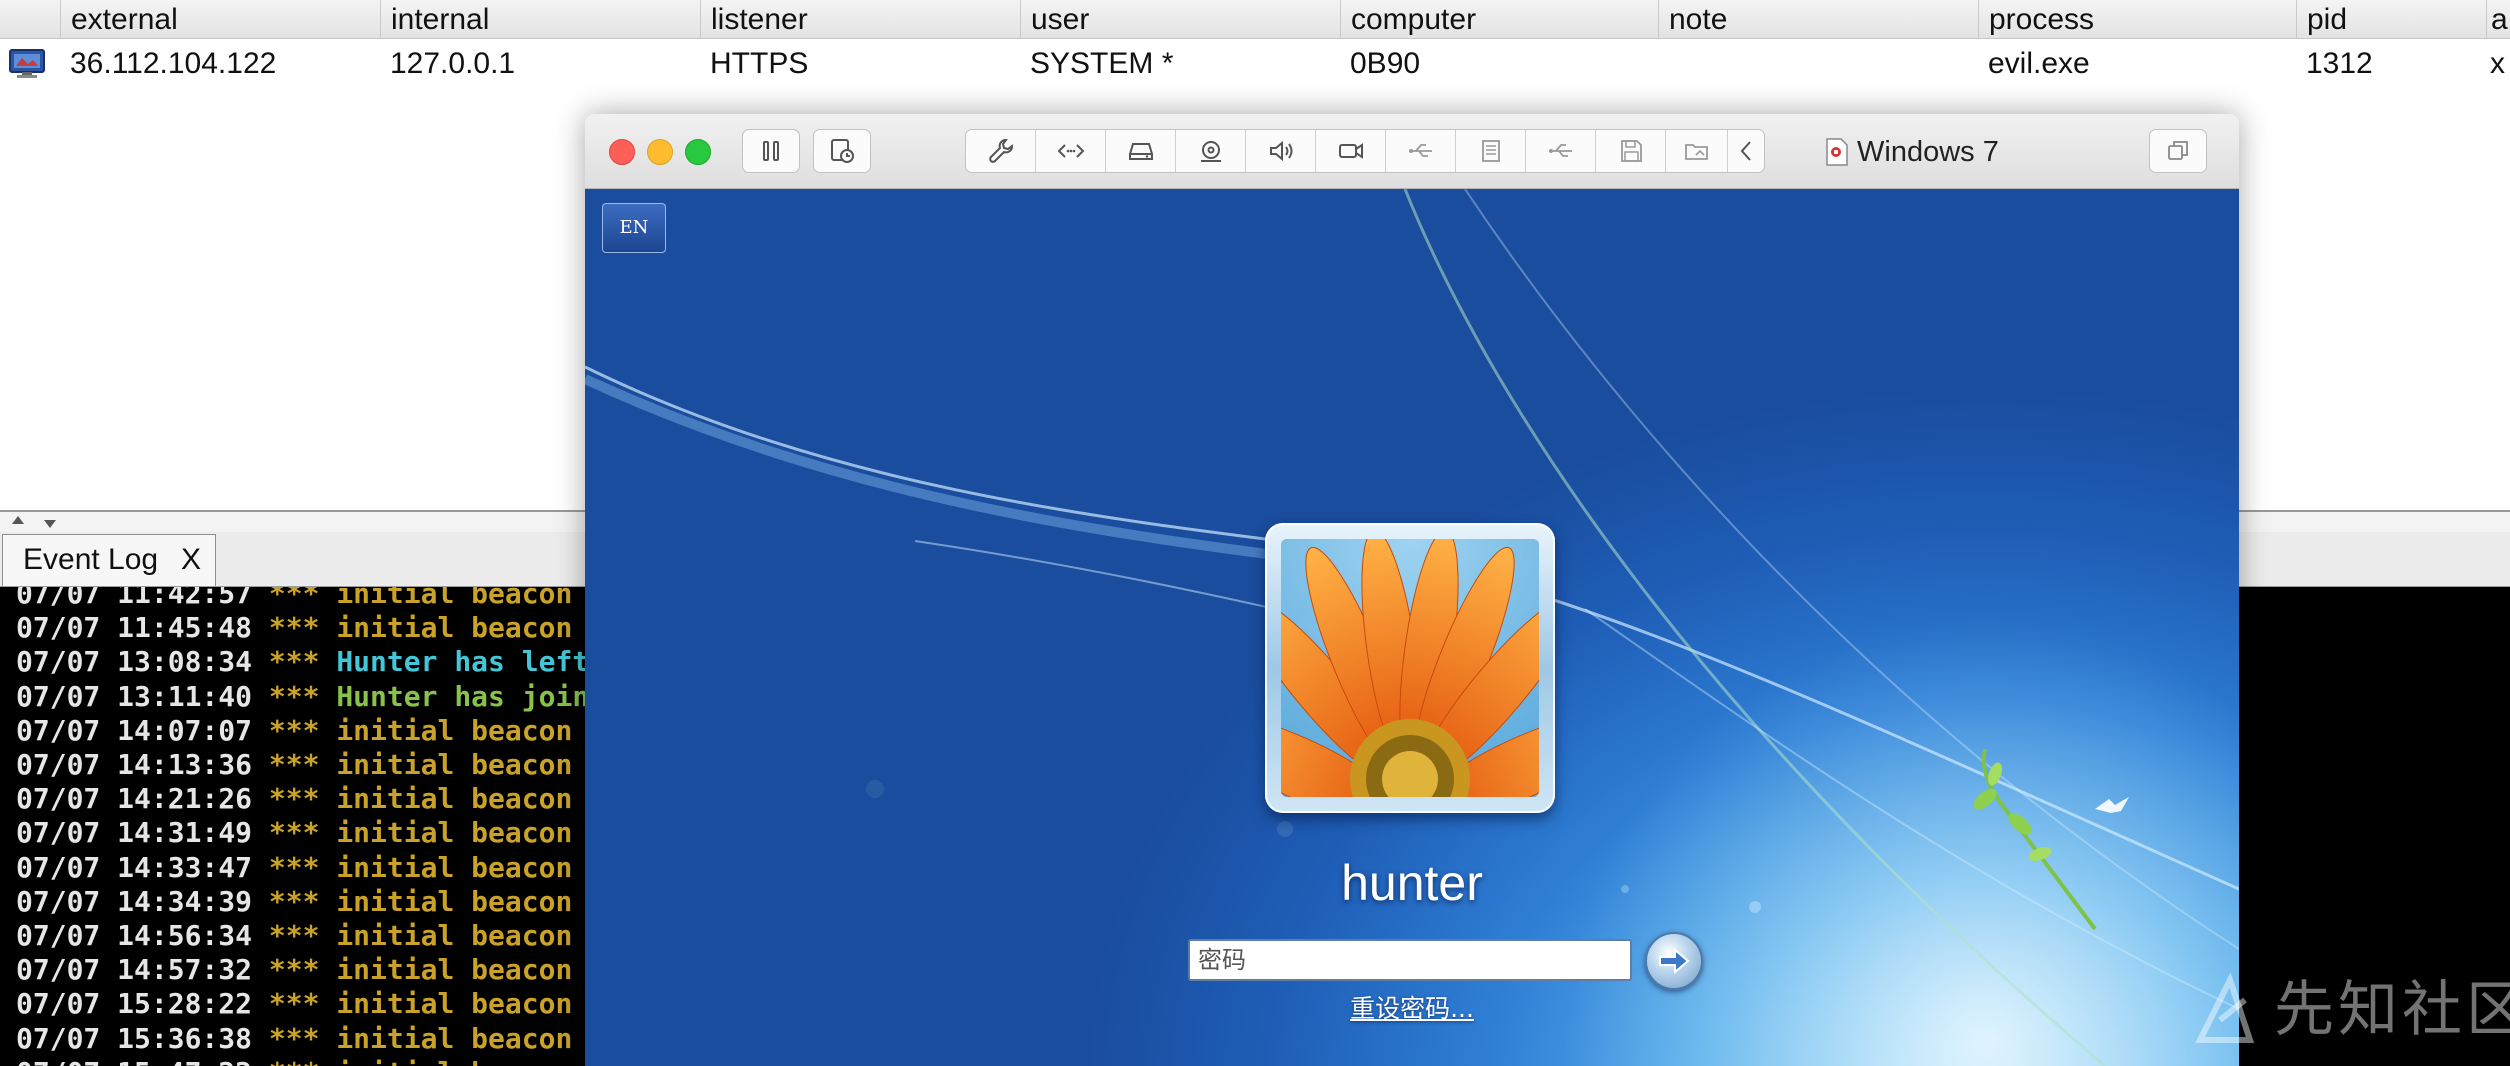 The image size is (2510, 1066). I want to click on column-computer: computer, so click(1499, 19).